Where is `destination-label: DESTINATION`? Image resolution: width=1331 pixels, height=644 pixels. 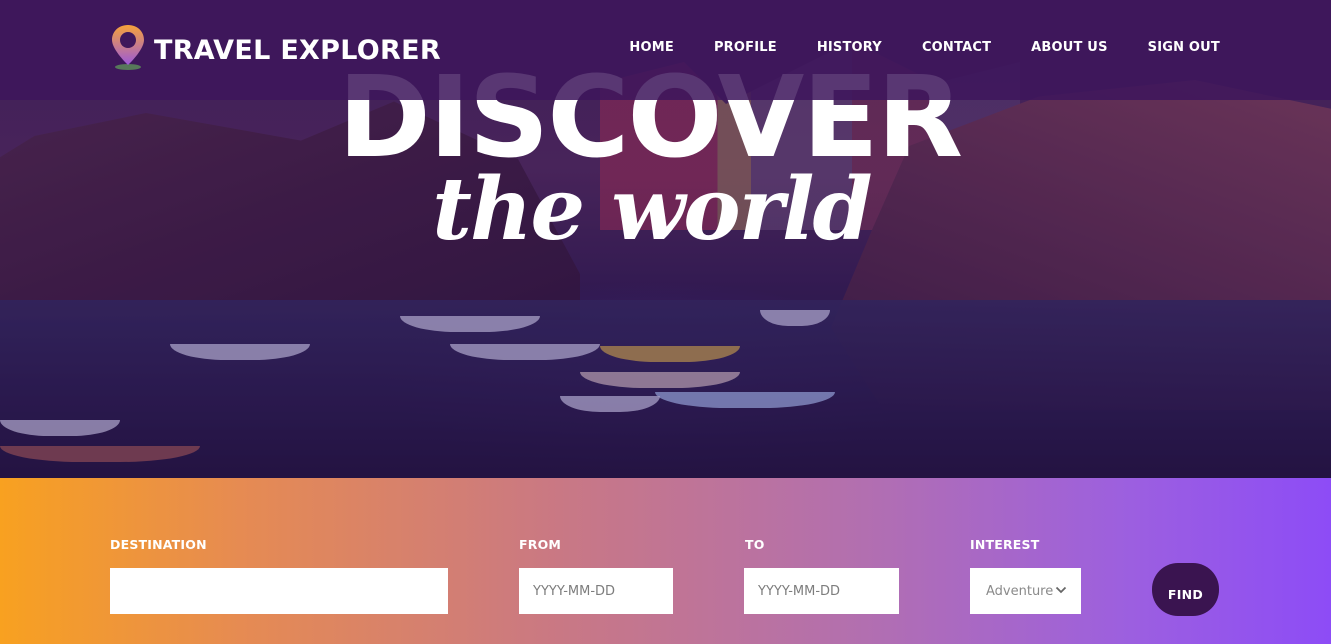
destination-label: DESTINATION is located at coordinates (158, 544).